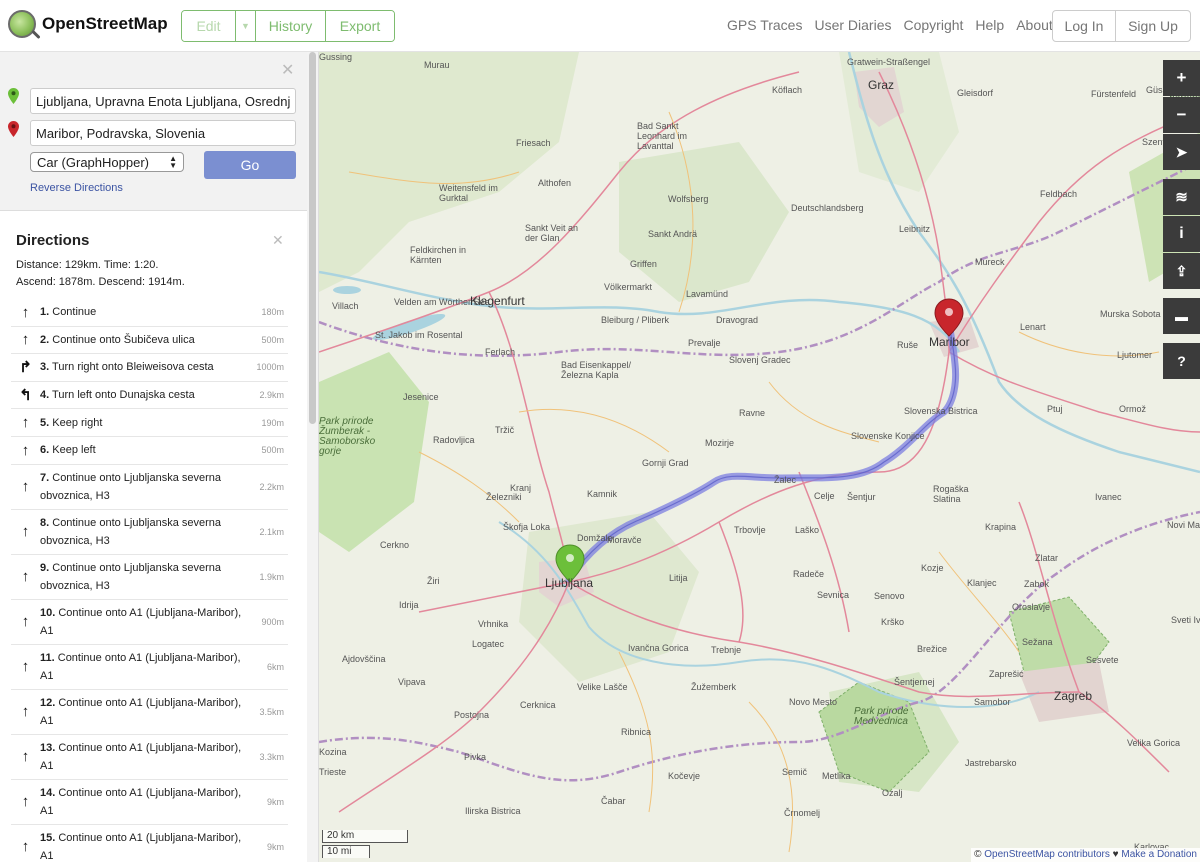 This screenshot has height=862, width=1200. I want to click on place-label: Prevalje, so click(704, 343).